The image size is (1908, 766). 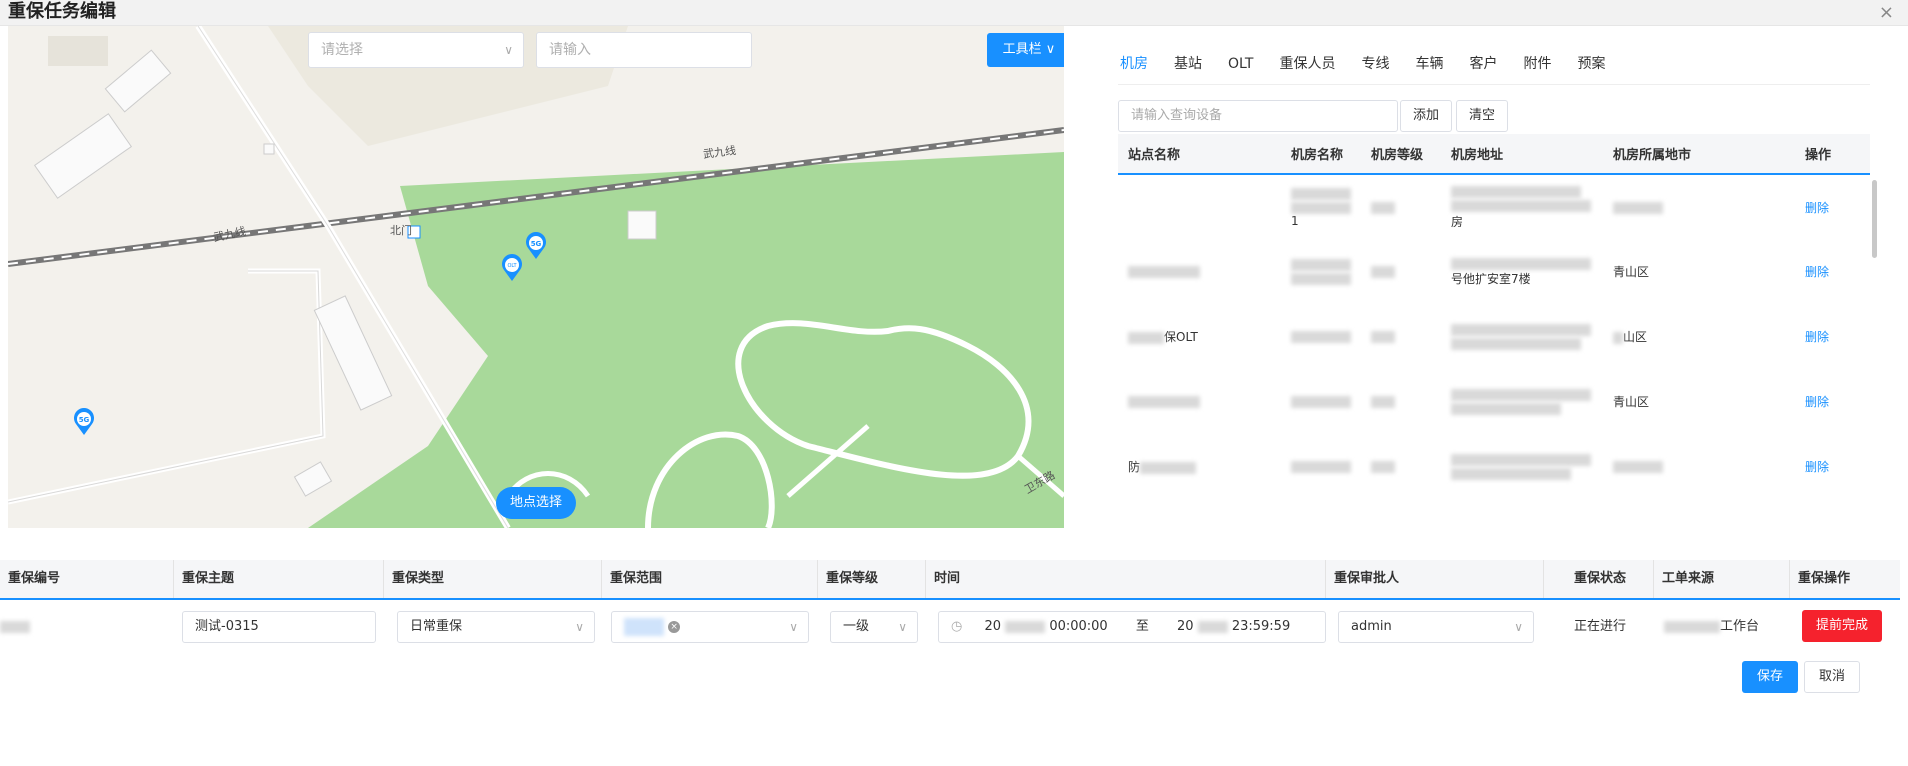 I want to click on table-row: 号他扩安室7楼 青山区 删除, so click(x=1494, y=271).